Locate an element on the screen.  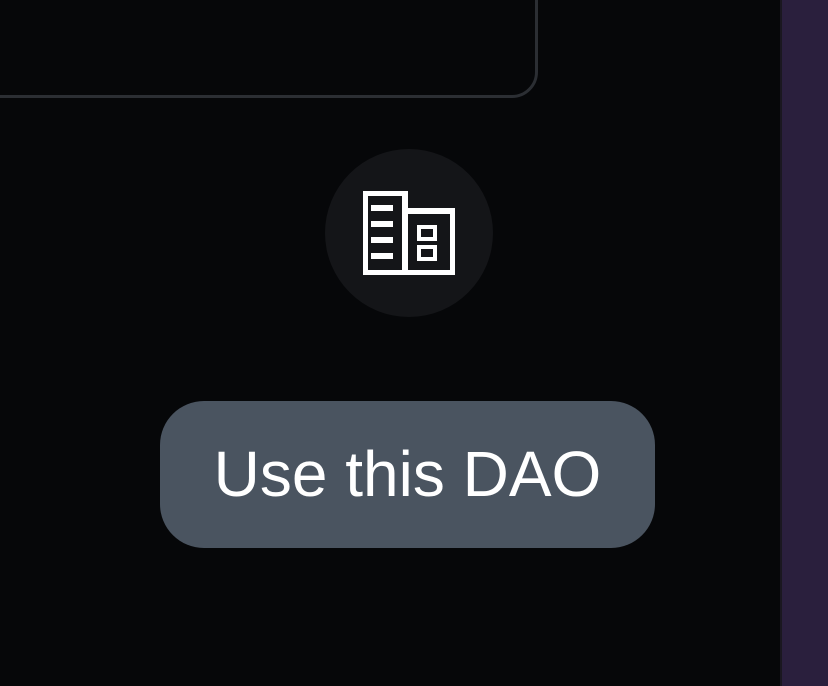
building-icon is located at coordinates (409, 233).